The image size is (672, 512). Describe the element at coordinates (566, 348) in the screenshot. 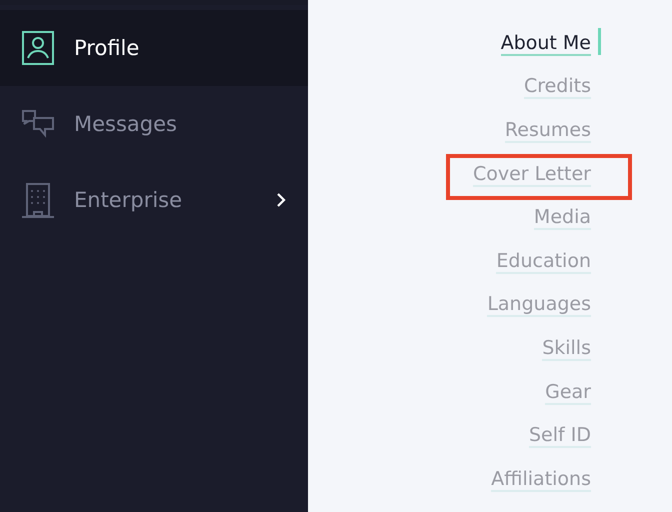

I see `section-link: Skills` at that location.